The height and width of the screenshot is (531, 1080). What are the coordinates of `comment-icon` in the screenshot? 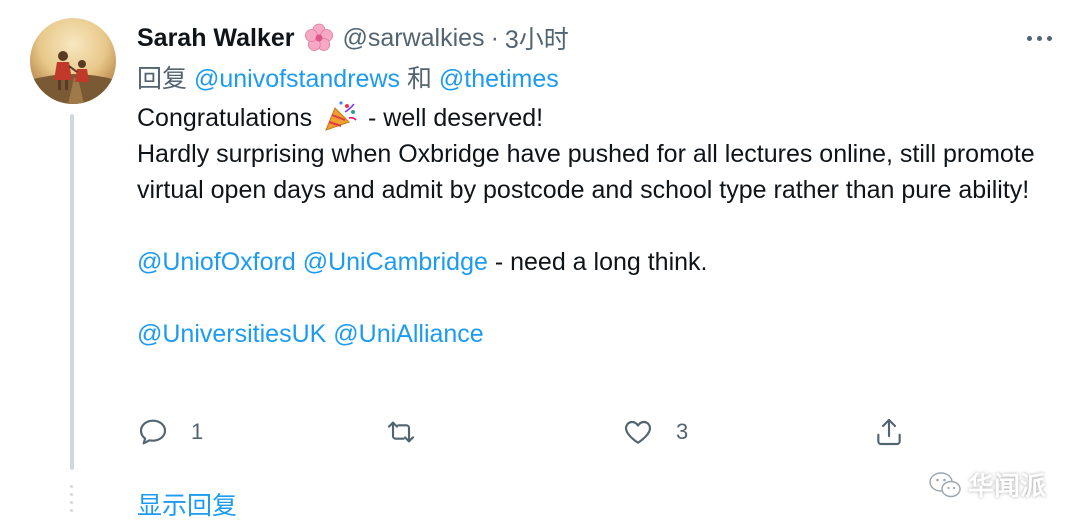 It's located at (153, 432).